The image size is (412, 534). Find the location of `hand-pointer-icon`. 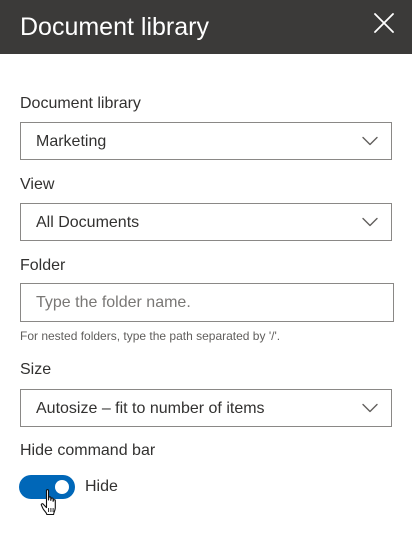

hand-pointer-icon is located at coordinates (50, 503).